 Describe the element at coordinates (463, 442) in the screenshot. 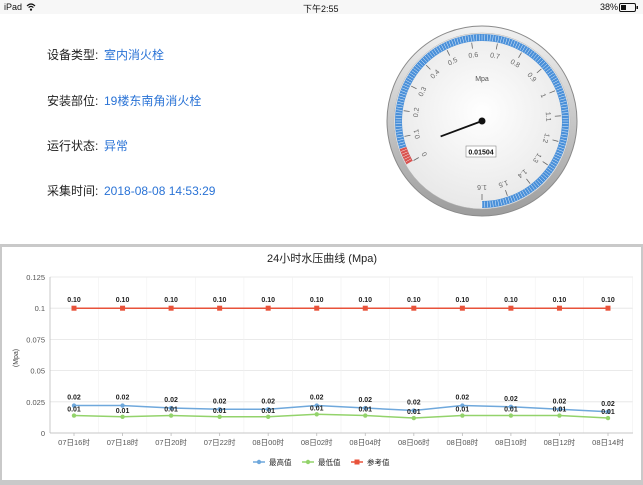

I see `chart-x-tick-label: 08日08时` at that location.